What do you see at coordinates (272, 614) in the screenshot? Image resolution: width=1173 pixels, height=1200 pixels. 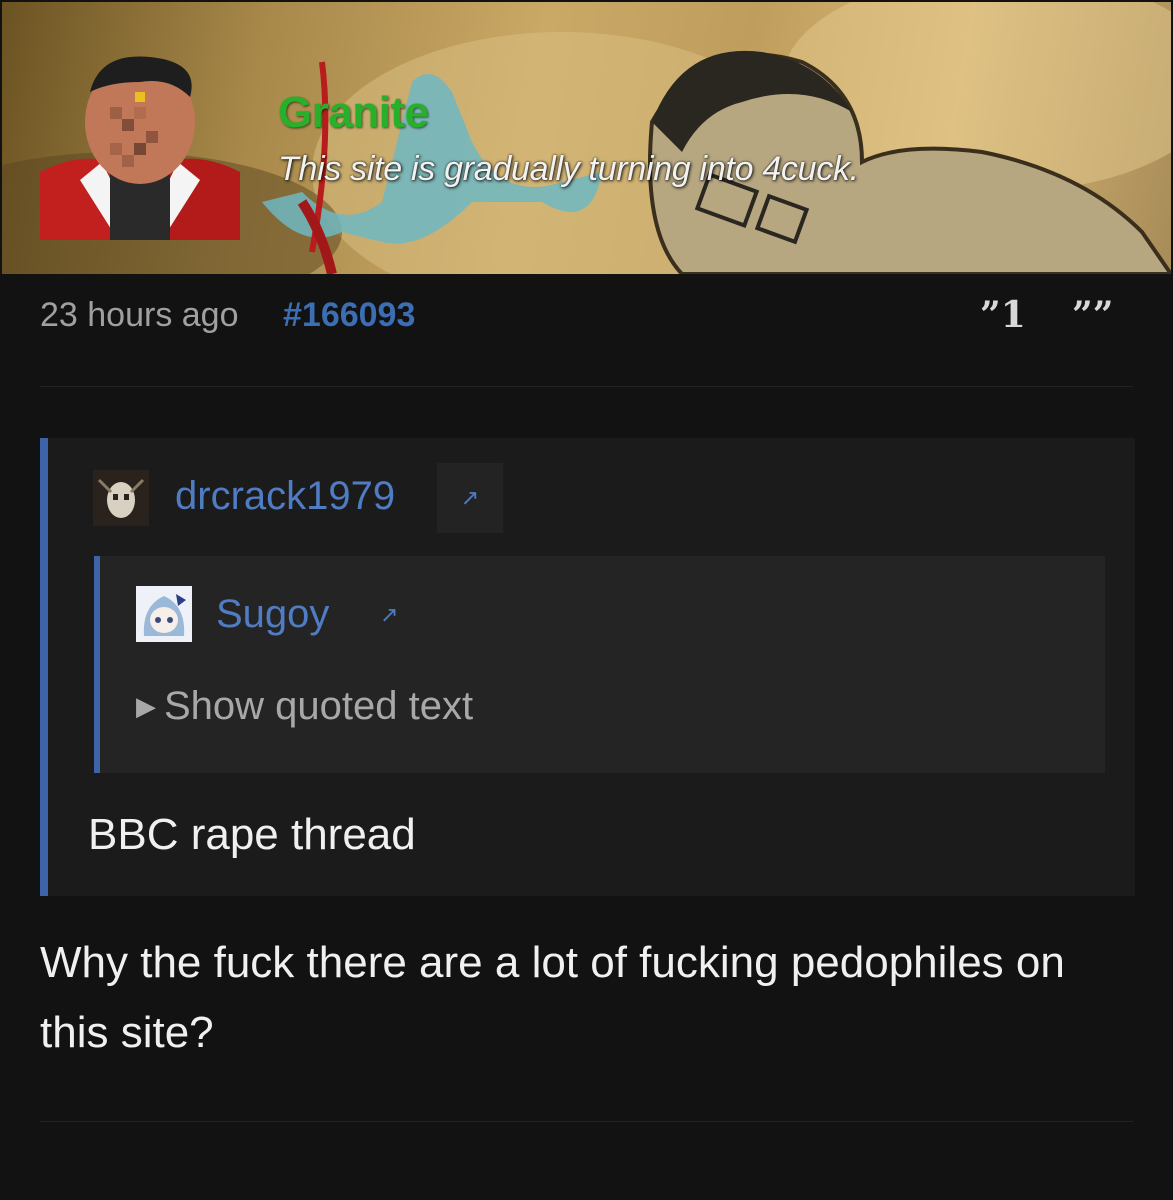 I see `nested-author-name: Sugoy` at bounding box center [272, 614].